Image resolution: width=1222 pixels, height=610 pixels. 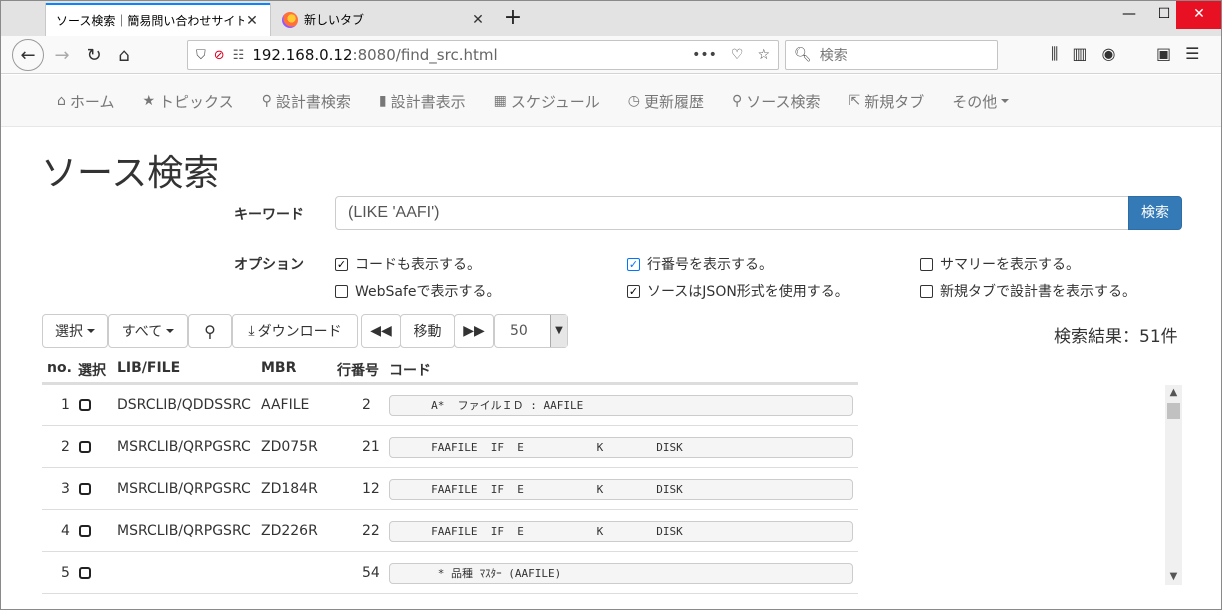 I want to click on row-no: 4, so click(x=65, y=531).